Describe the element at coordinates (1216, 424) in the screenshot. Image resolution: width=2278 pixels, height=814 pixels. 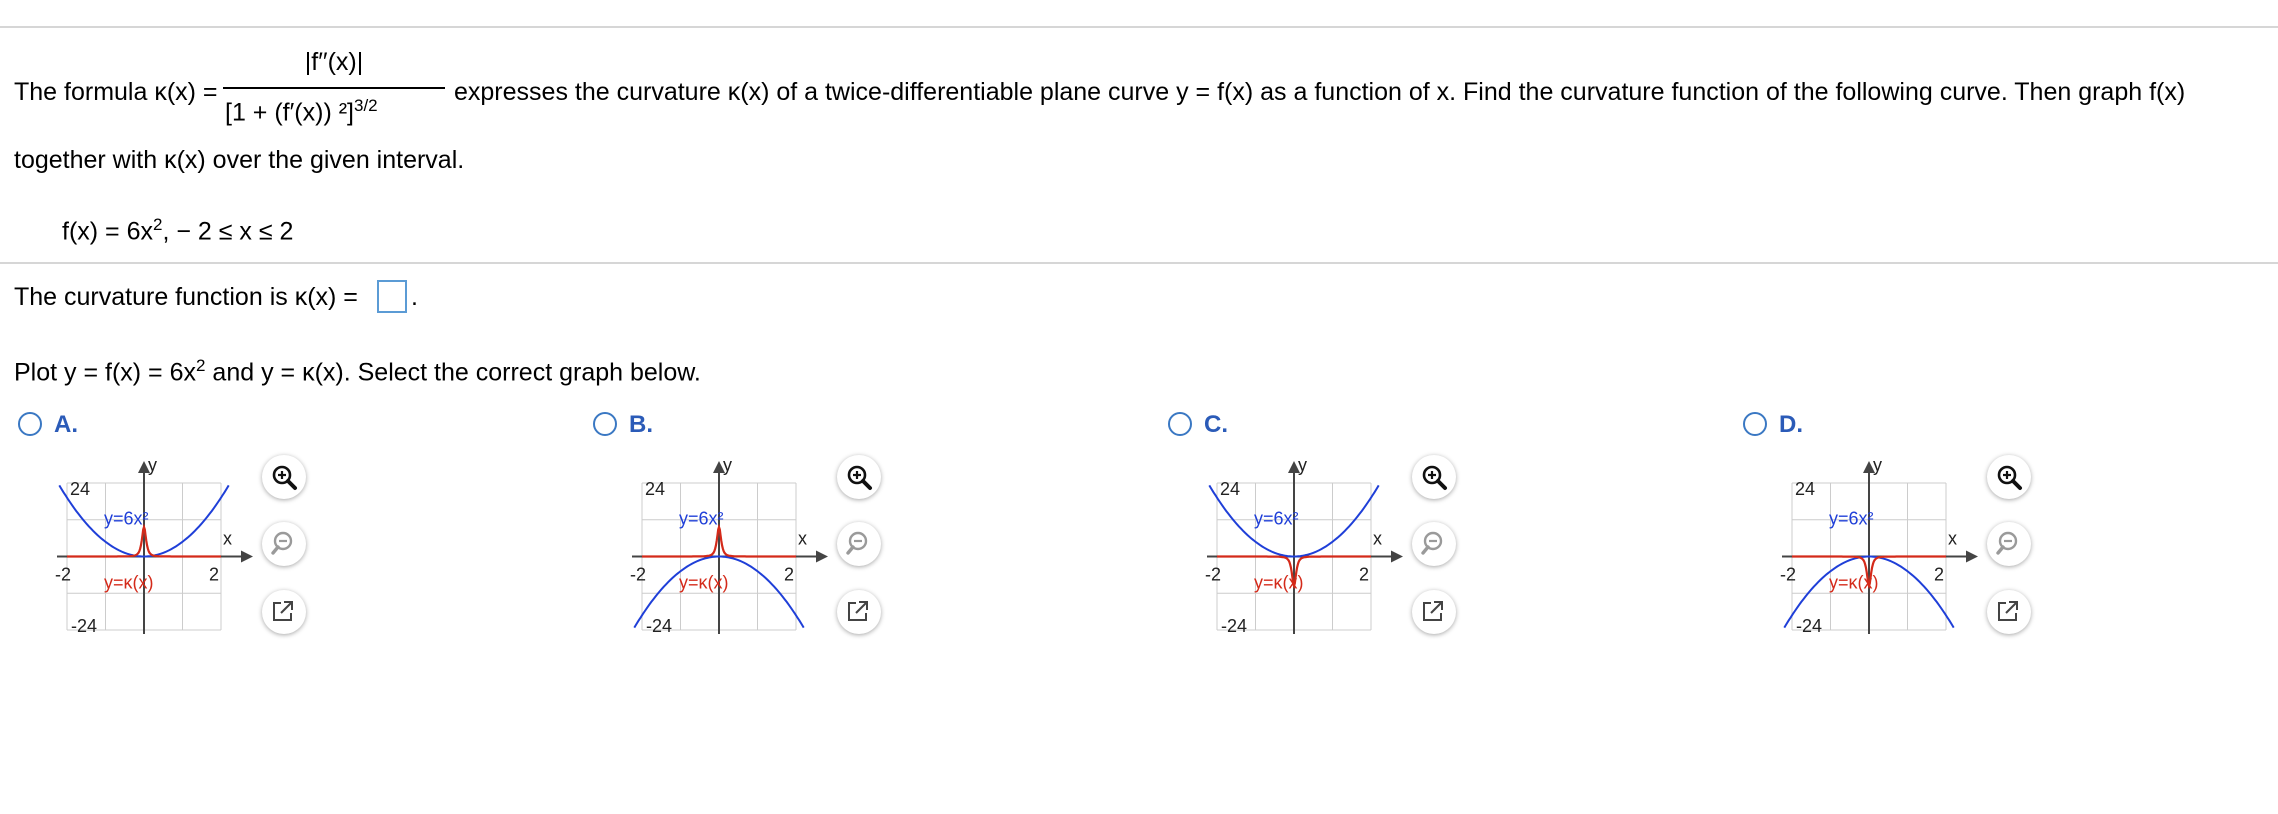
I see `option-letter: C.` at that location.